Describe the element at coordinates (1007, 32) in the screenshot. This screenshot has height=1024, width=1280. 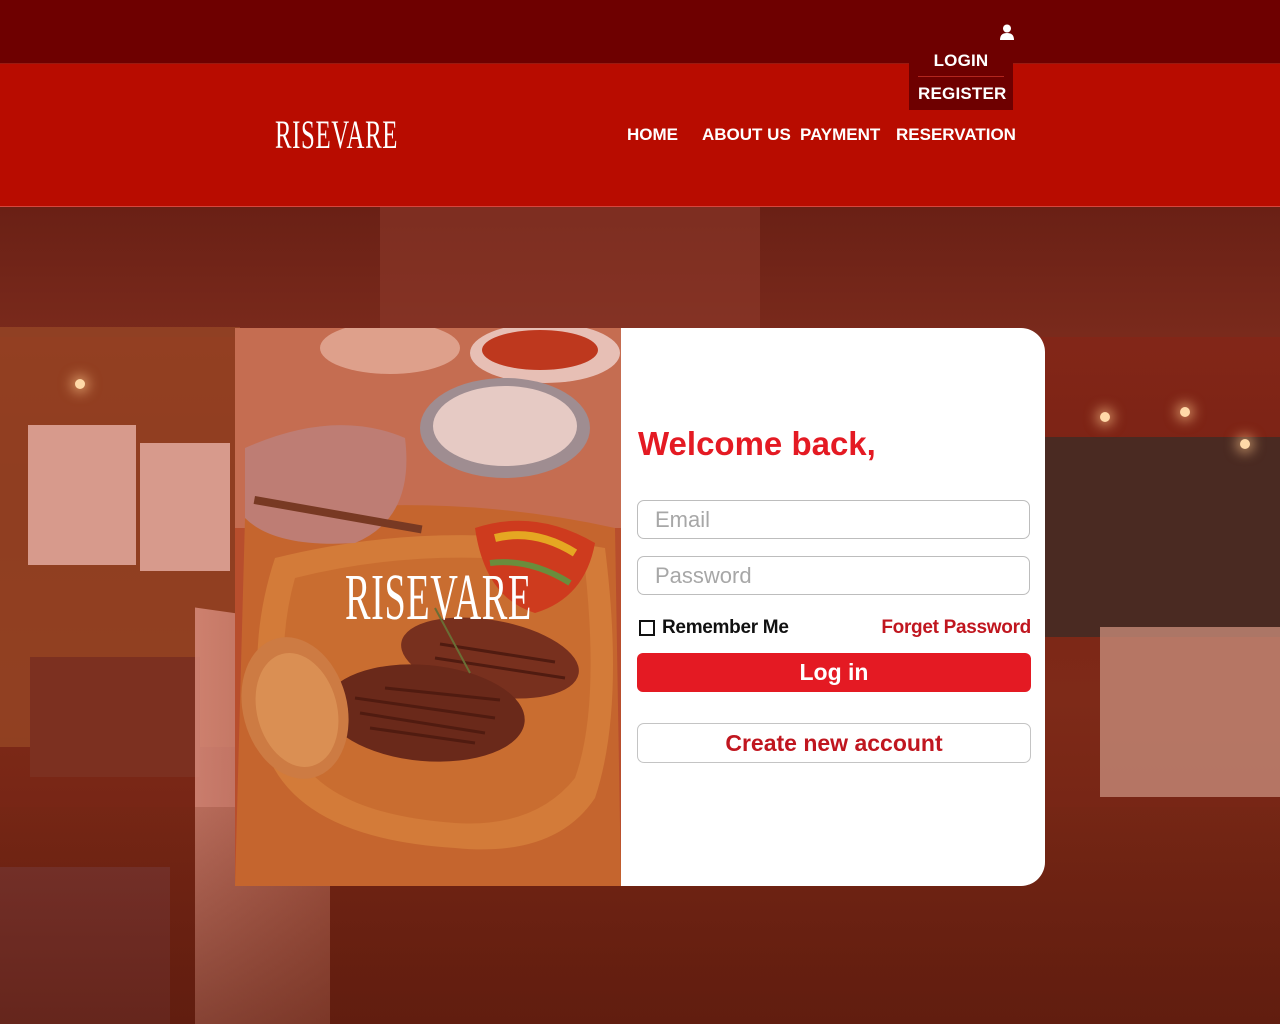
I see `user-icon` at that location.